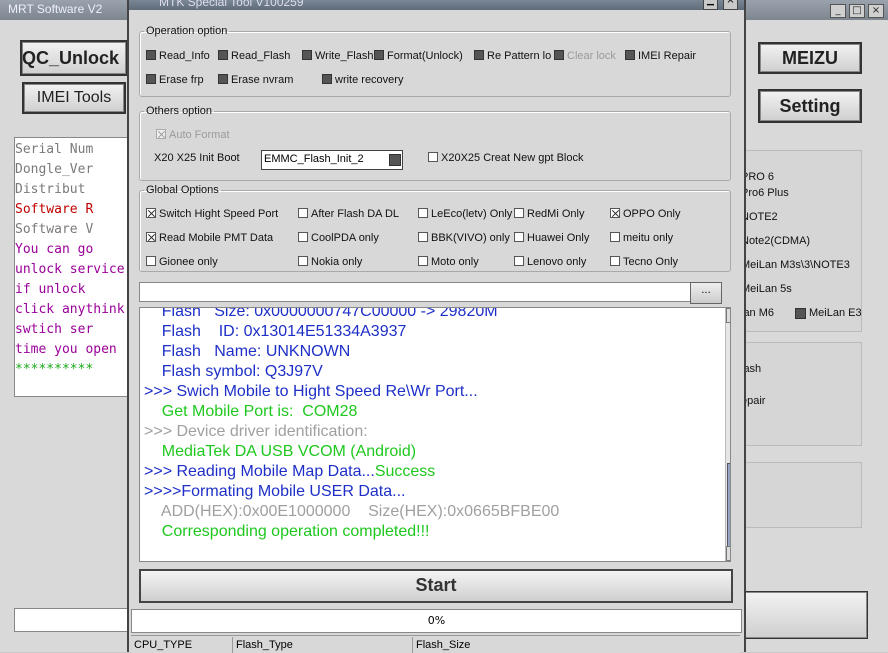 This screenshot has width=888, height=653. What do you see at coordinates (405, 471) in the screenshot?
I see `log-success-text: Success` at bounding box center [405, 471].